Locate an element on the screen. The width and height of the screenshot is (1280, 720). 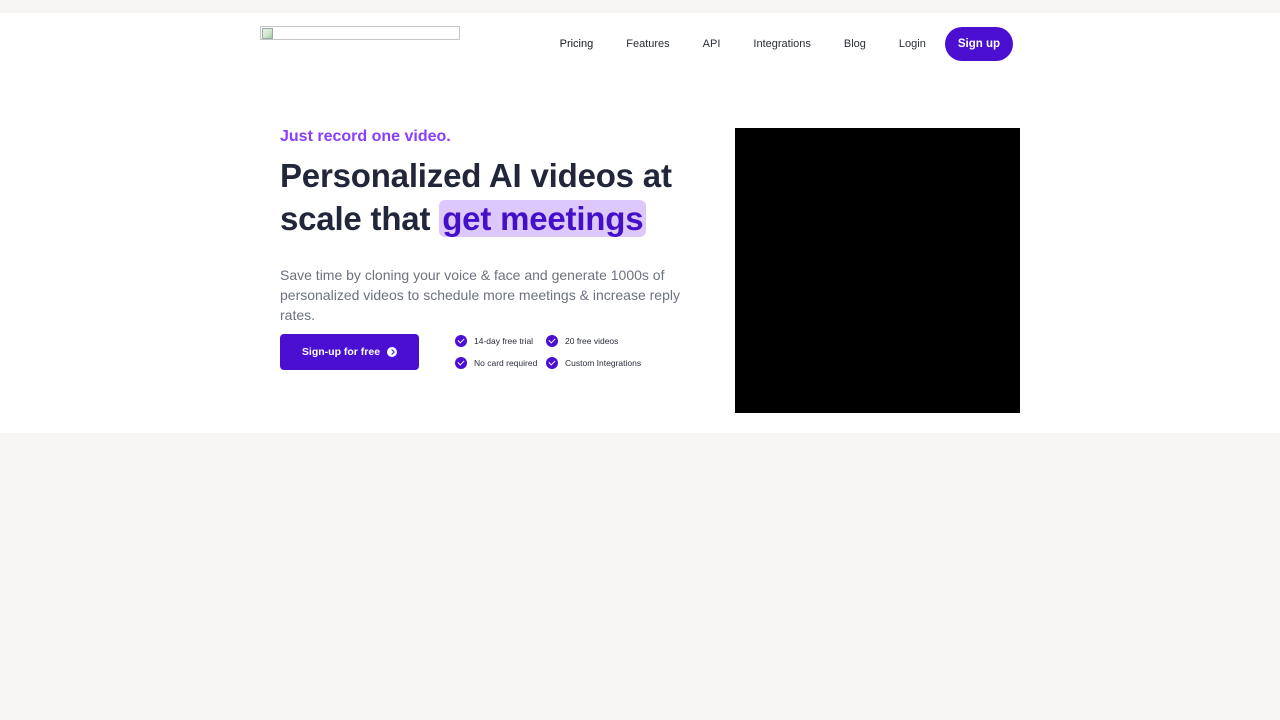
broken-image-icon is located at coordinates (267, 33).